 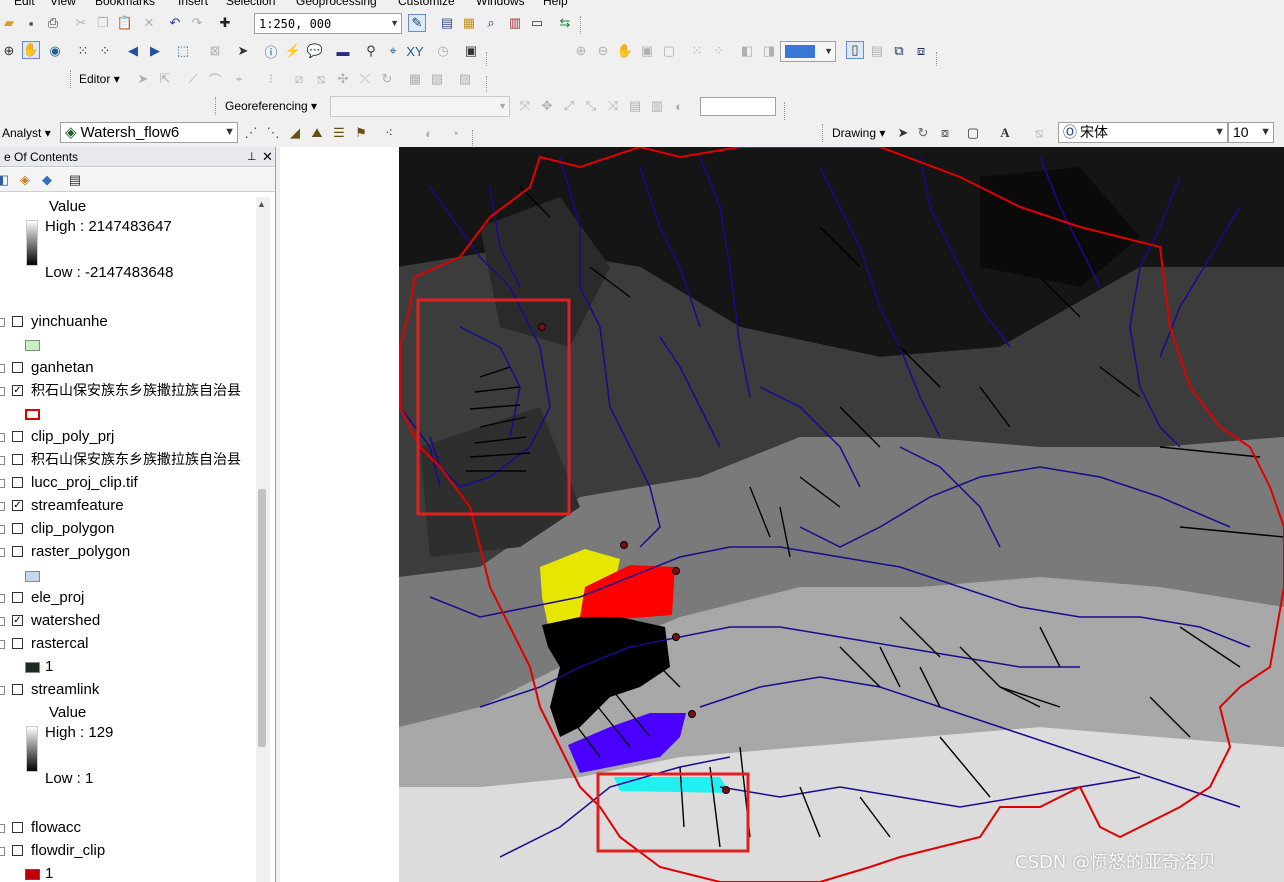 I want to click on fixed-in-icon: ⁙, so click(x=697, y=51).